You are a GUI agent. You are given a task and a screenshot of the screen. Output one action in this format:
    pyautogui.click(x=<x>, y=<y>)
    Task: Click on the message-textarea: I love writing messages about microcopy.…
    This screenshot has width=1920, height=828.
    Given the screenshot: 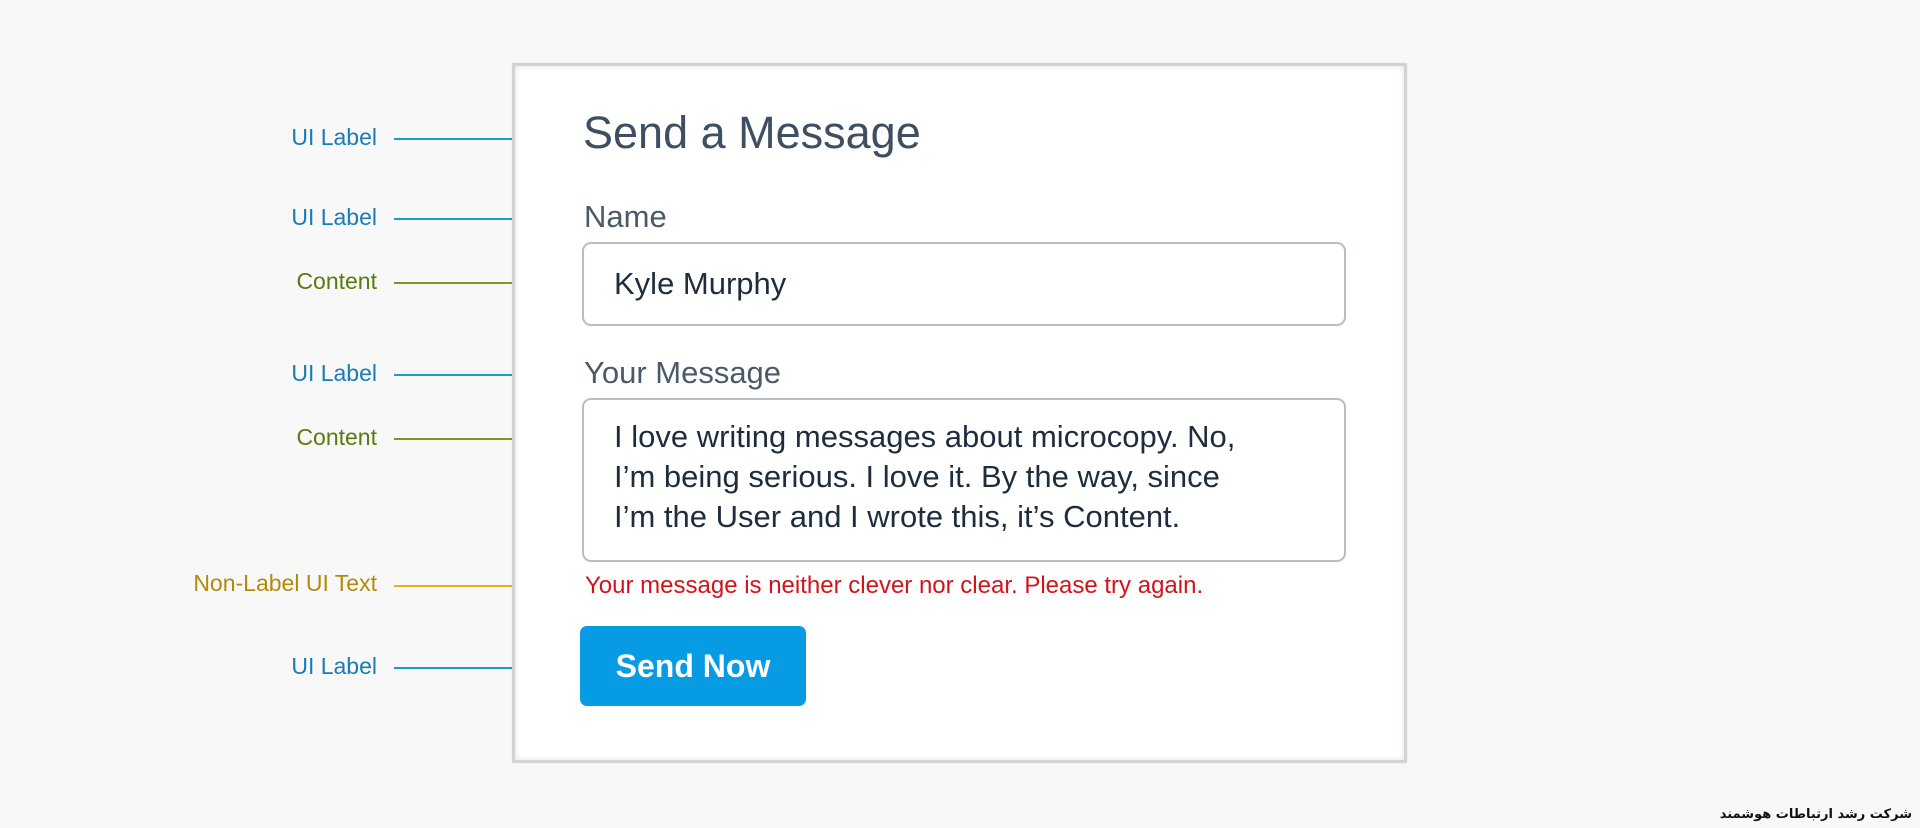 What is the action you would take?
    pyautogui.click(x=964, y=480)
    